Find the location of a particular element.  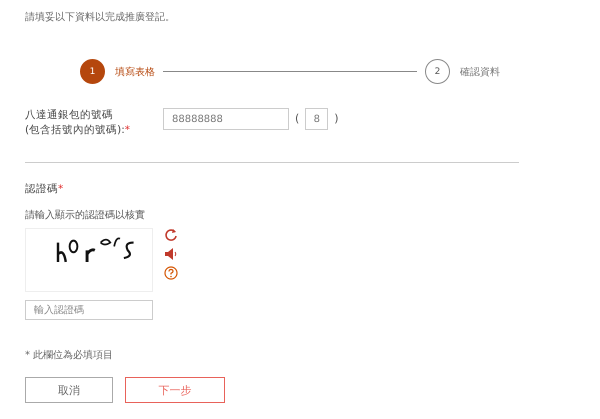

step-number: 2 is located at coordinates (437, 71).